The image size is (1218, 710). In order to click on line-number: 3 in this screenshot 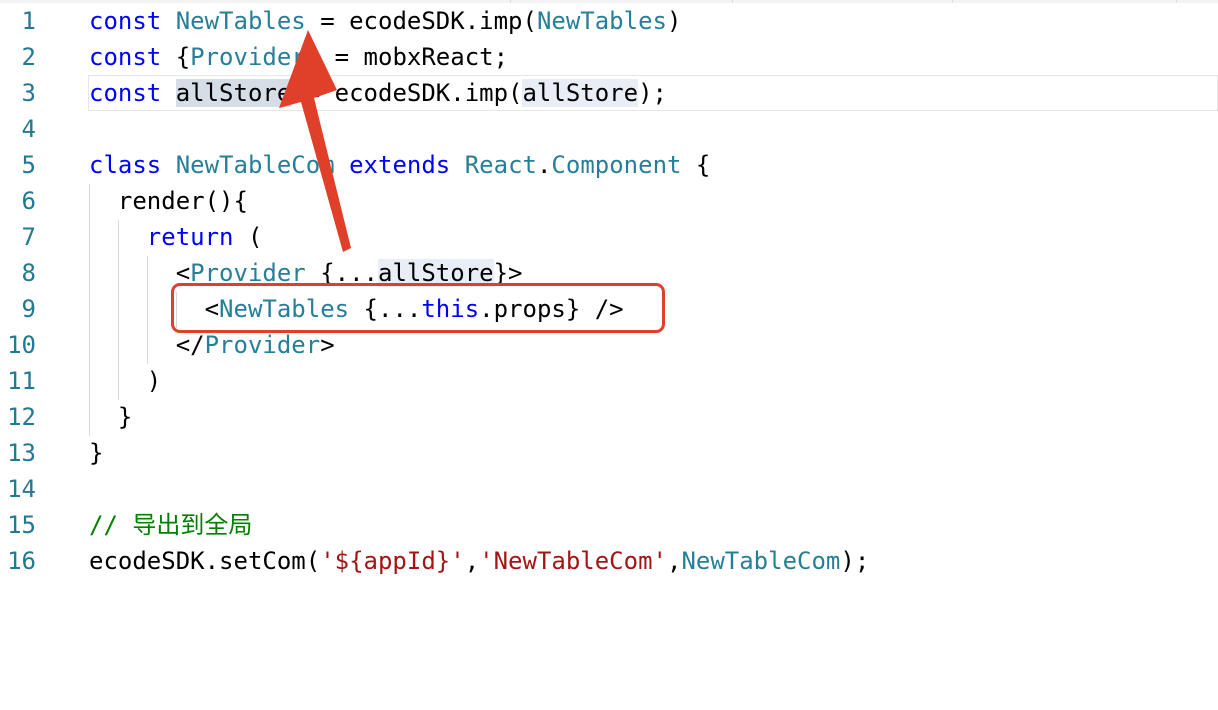, I will do `click(28, 93)`.